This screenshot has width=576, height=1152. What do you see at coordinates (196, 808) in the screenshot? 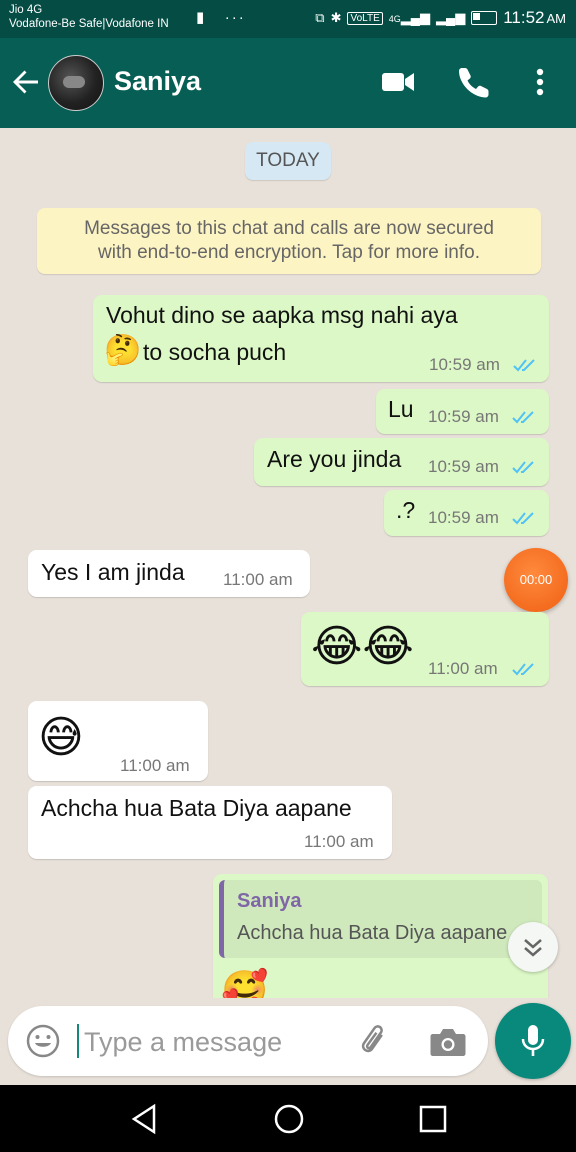
I see `message-text: Achcha hua Bata Diya aapane` at bounding box center [196, 808].